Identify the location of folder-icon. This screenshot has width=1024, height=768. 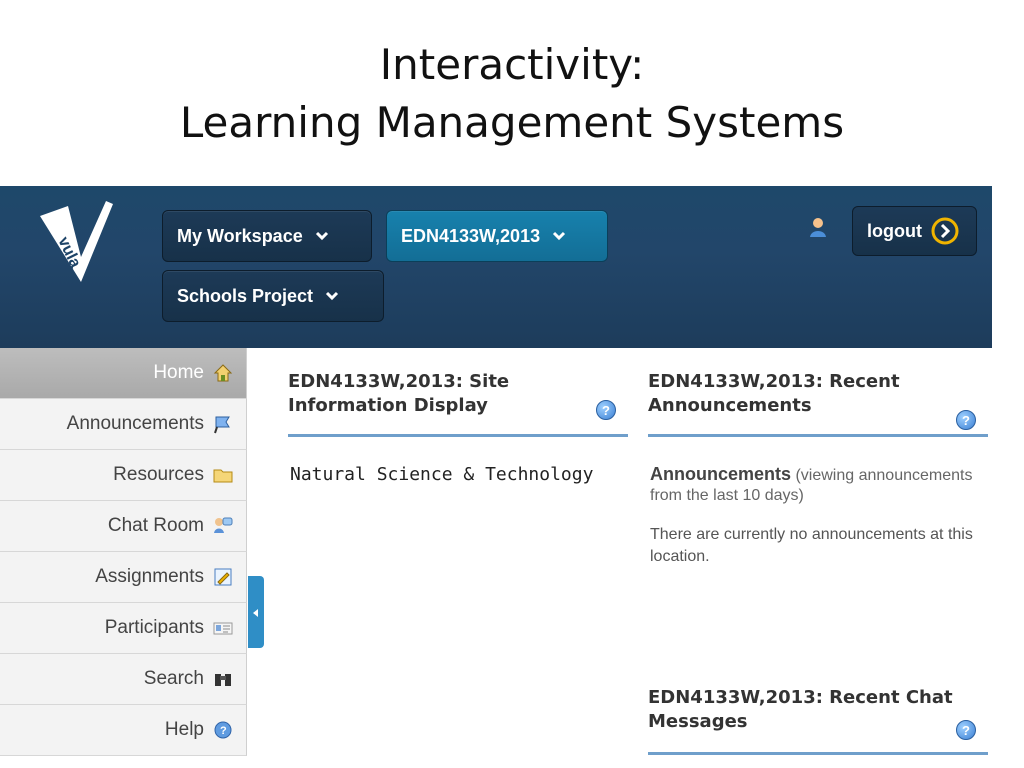
(223, 476).